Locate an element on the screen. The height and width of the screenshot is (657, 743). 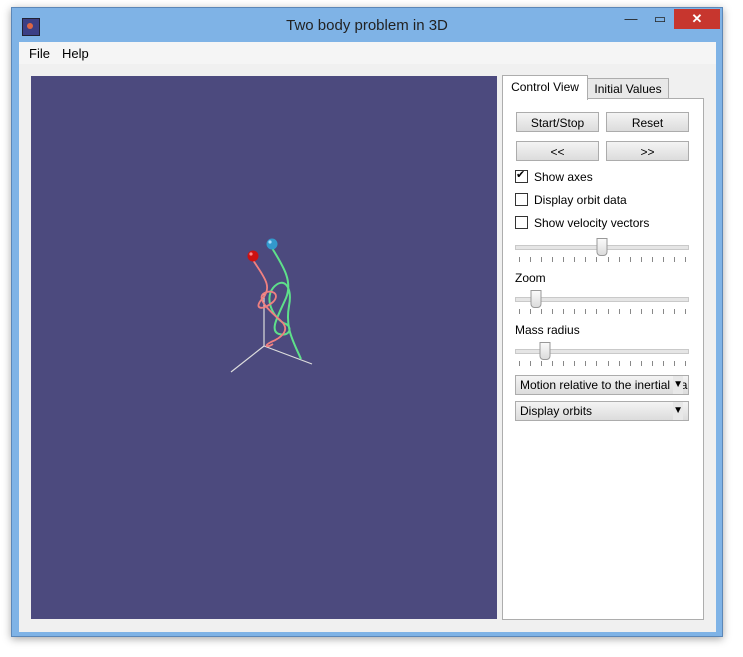
axis-x is located at coordinates (247, 359).